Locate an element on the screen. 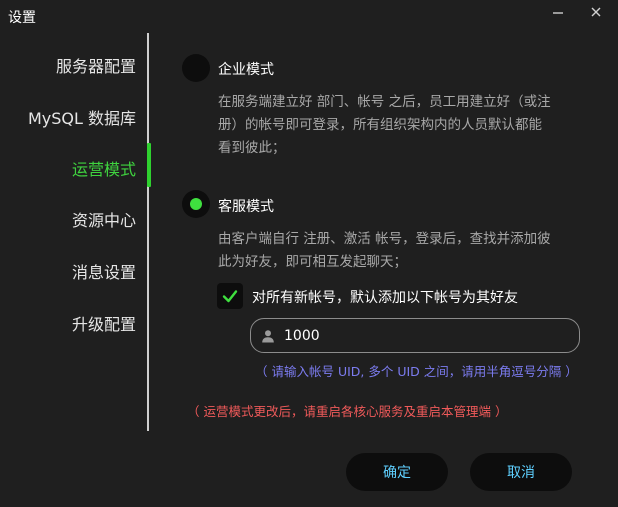  minimize-icon is located at coordinates (558, 13).